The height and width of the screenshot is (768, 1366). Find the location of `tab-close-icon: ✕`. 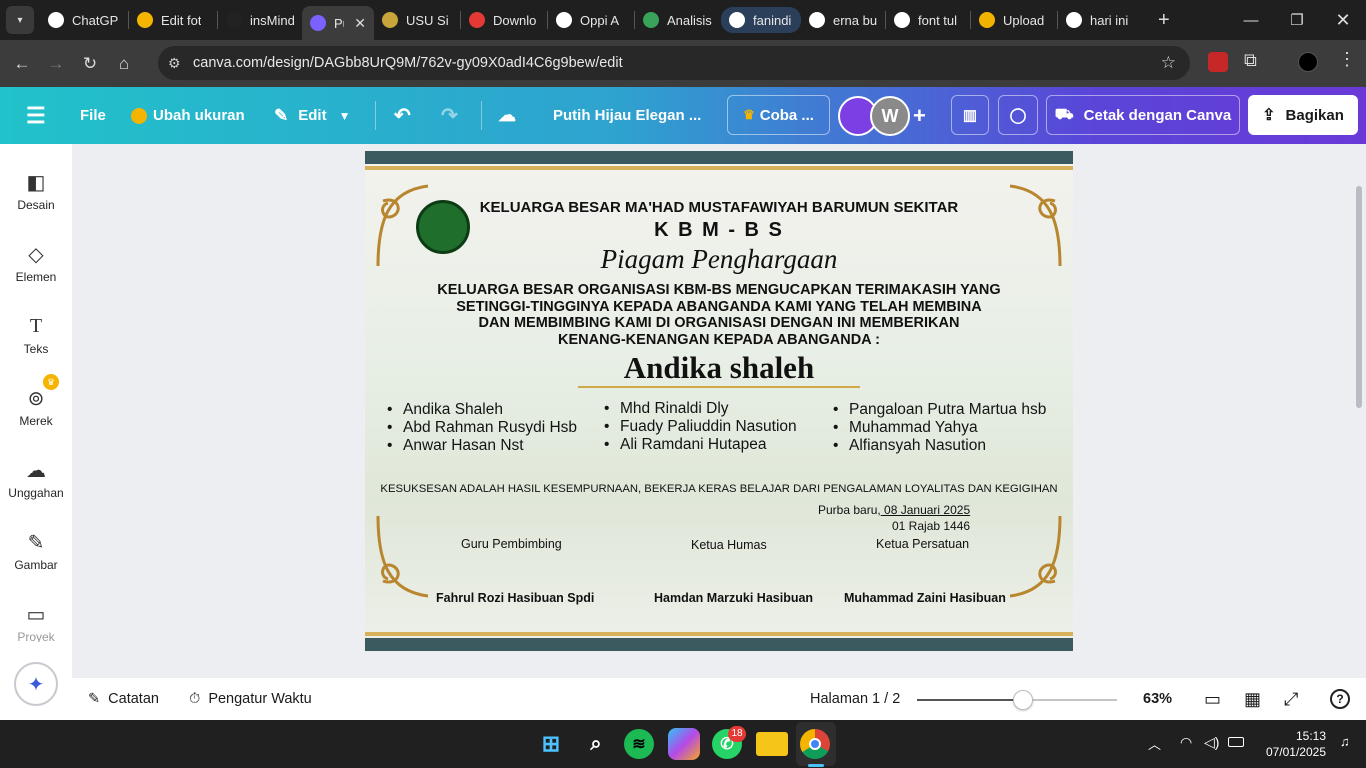

tab-close-icon: ✕ is located at coordinates (360, 23).